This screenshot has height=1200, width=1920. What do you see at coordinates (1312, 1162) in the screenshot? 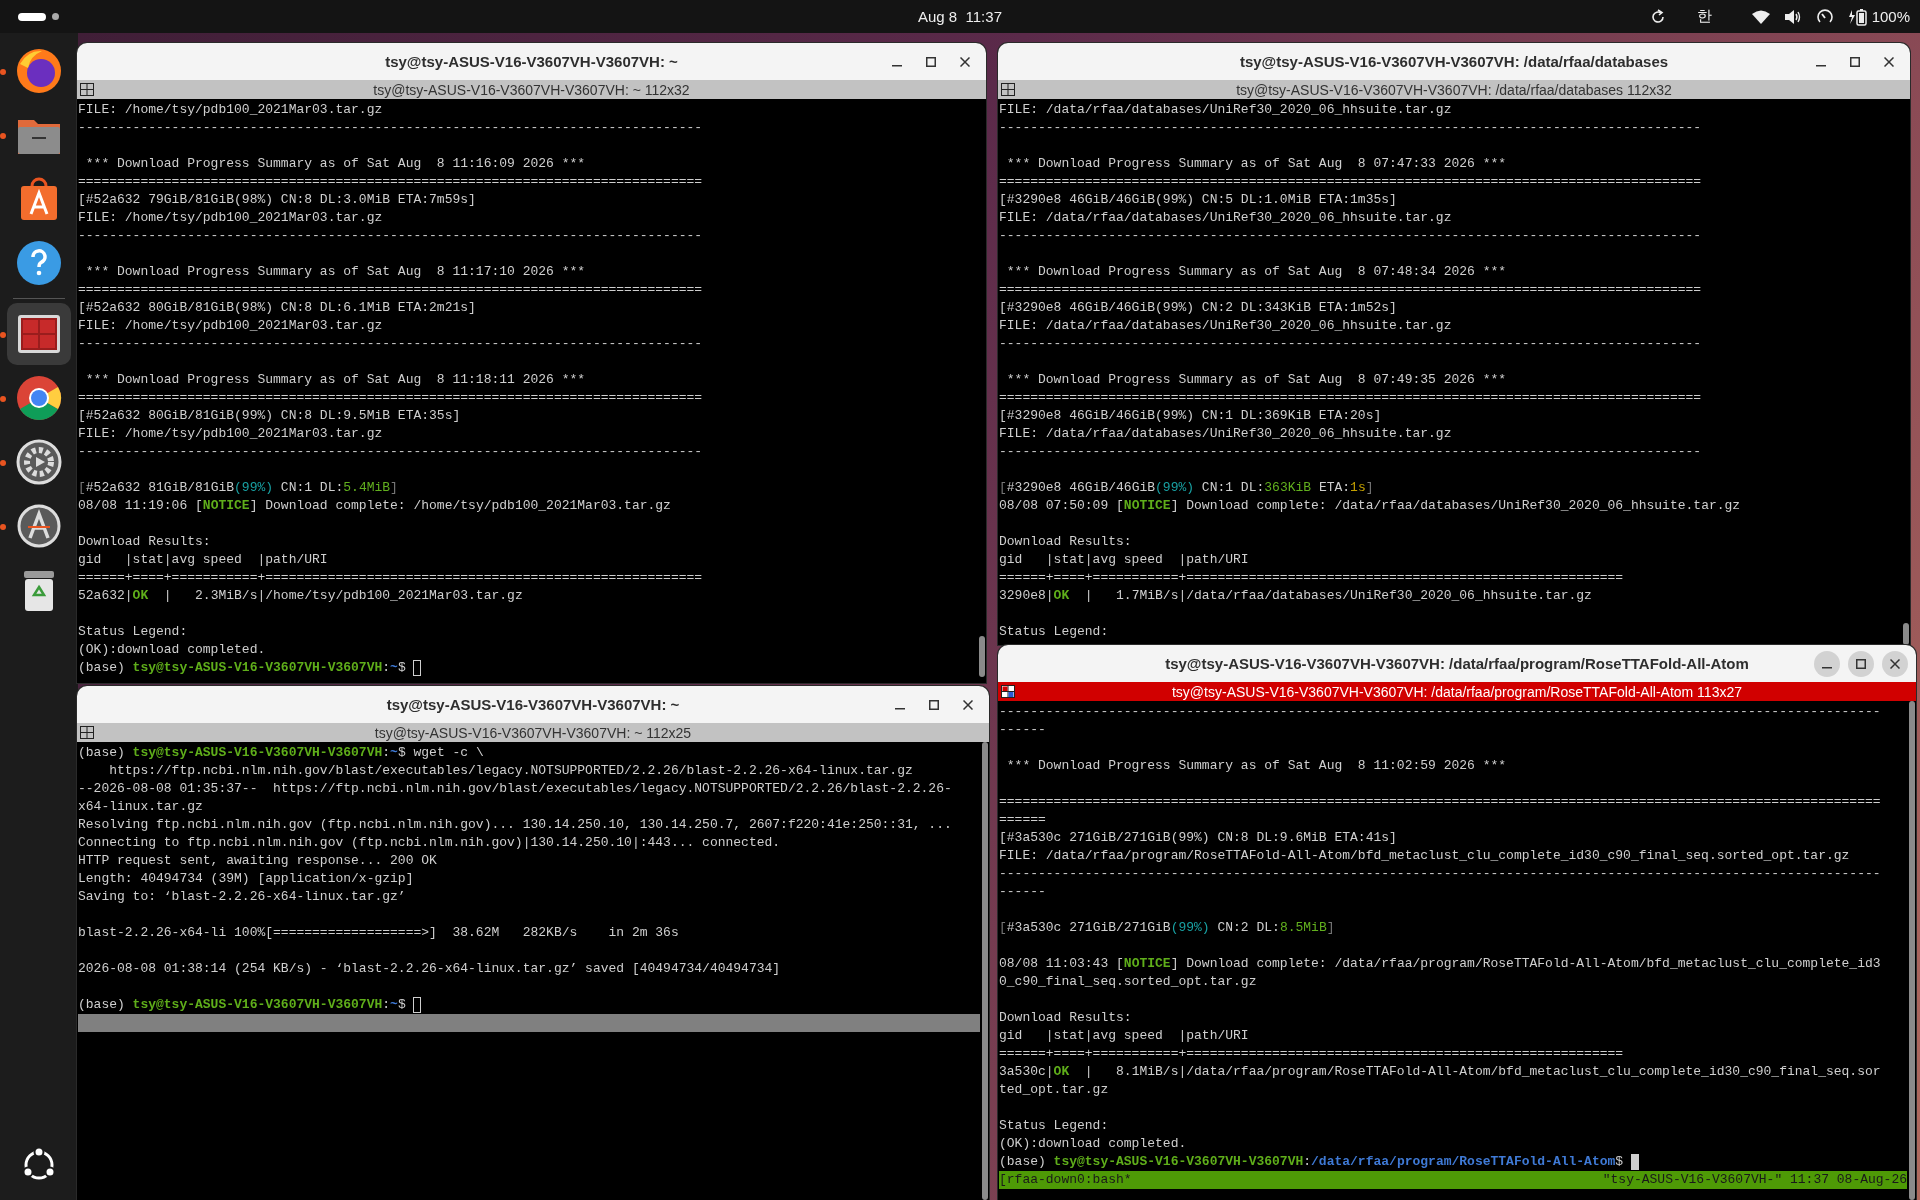
I see `terminal-line: (base) tsy@tsy-ASUS-V16-V3607VH-V3607VH:/data/rfaa/program/RoseTTAFold-All-Atom$` at bounding box center [1312, 1162].